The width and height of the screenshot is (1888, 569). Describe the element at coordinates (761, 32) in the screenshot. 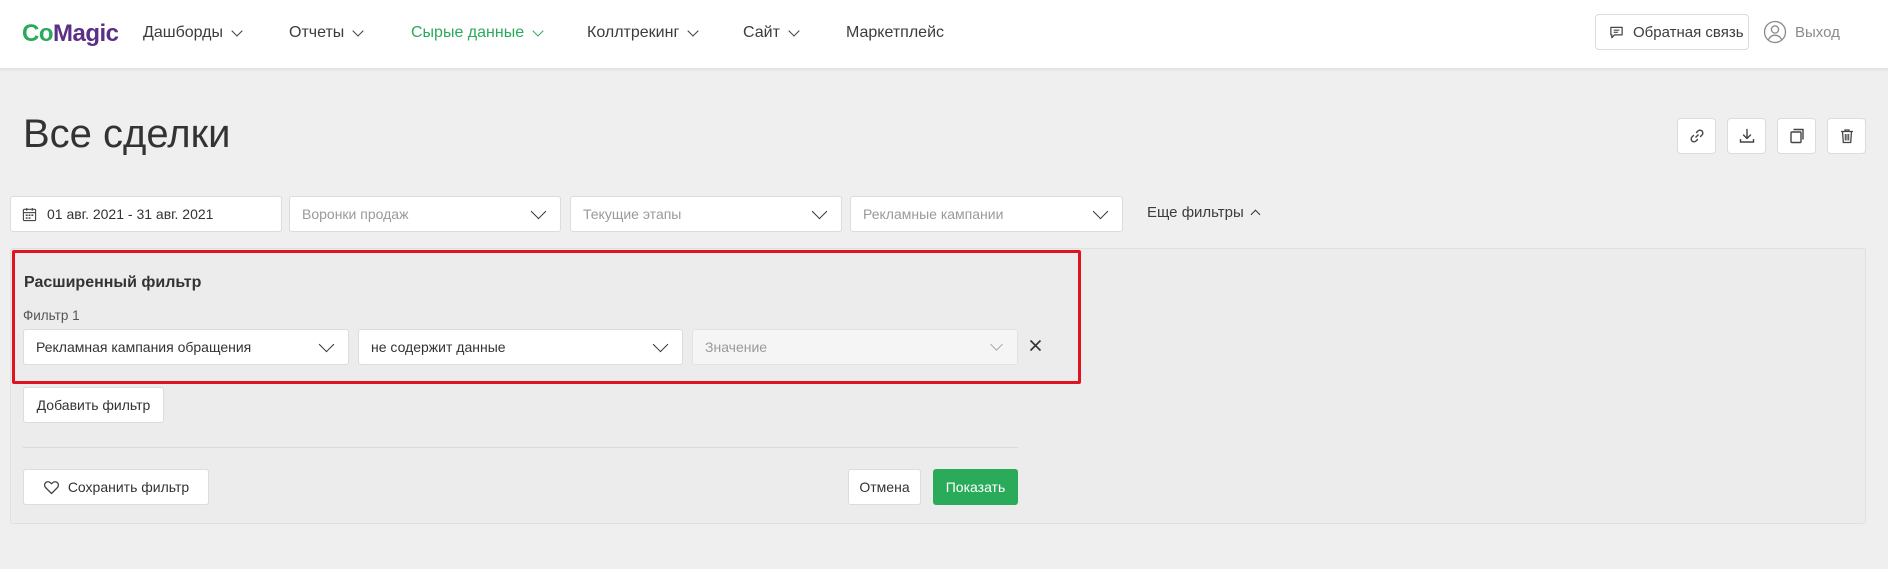

I see `nav-item-label: Сайт` at that location.